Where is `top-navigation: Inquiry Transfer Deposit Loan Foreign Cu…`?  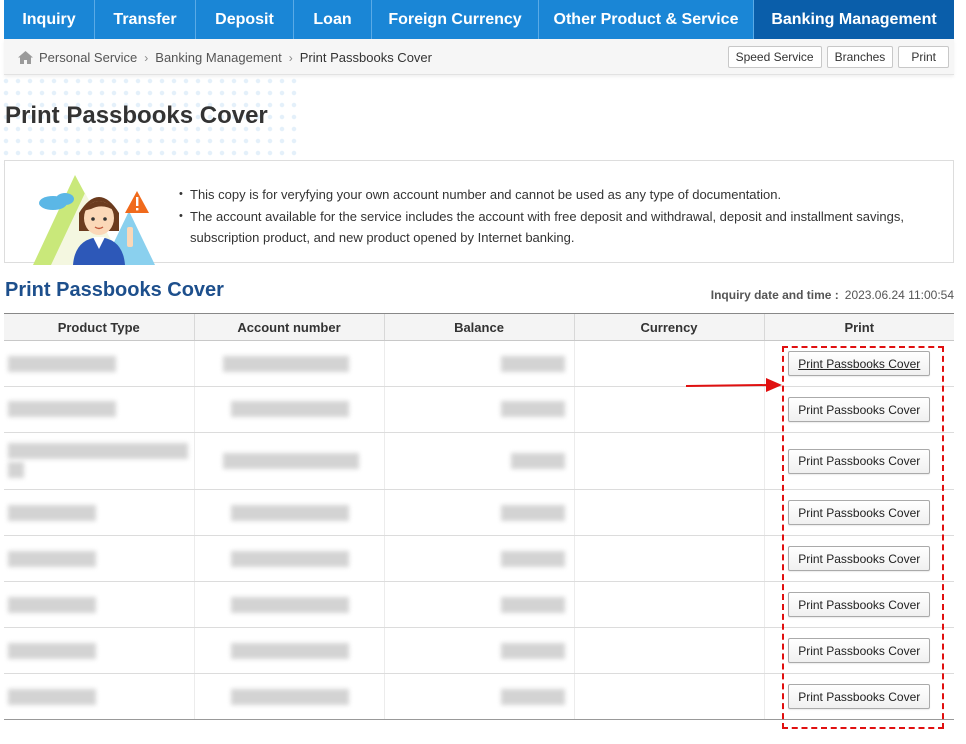 top-navigation: Inquiry Transfer Deposit Loan Foreign Cu… is located at coordinates (479, 19).